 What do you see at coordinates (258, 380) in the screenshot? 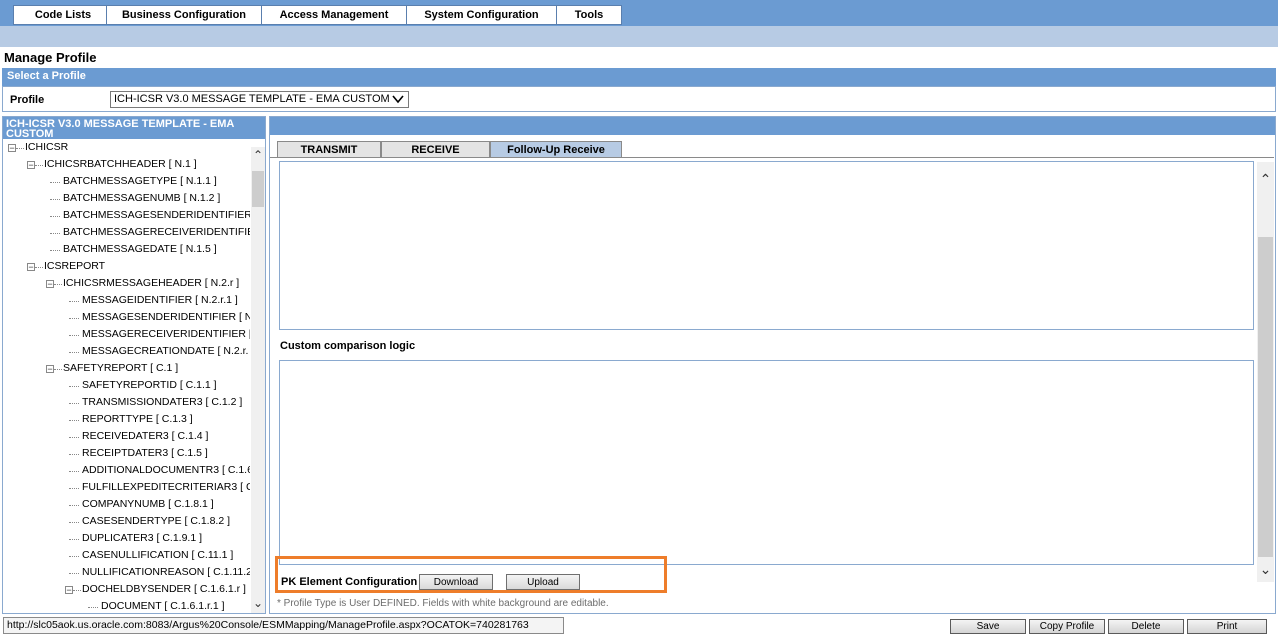
I see `tree-scrollbar: ⌃ ⌄` at bounding box center [258, 380].